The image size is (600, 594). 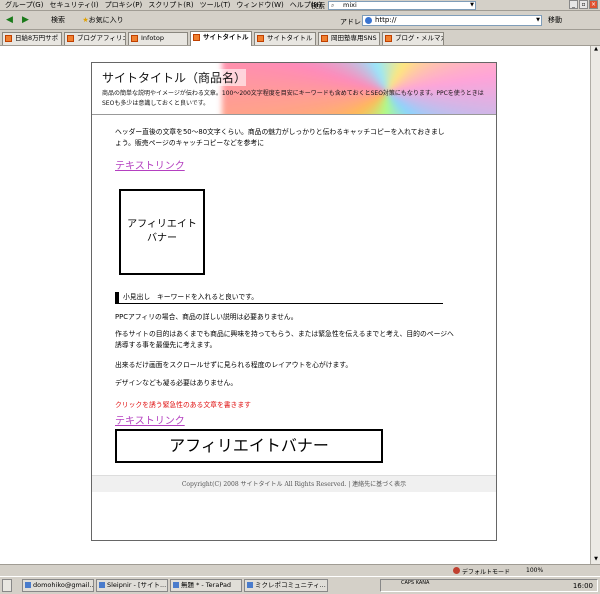 I want to click on zoom-level: 100%, so click(x=534, y=570).